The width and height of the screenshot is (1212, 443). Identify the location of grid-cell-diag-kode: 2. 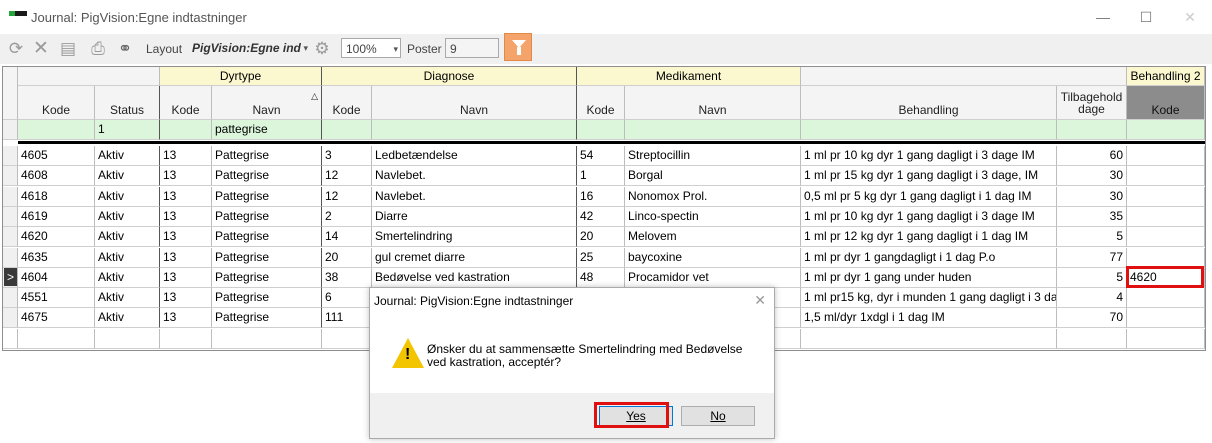
(347, 217).